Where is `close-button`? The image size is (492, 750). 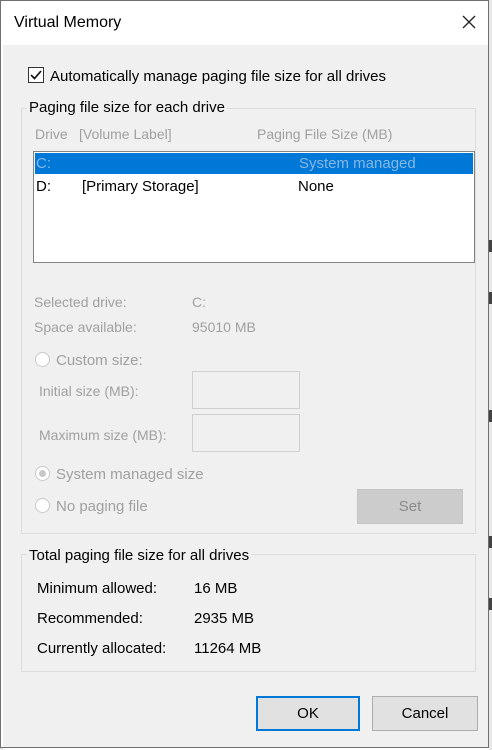 close-button is located at coordinates (469, 22).